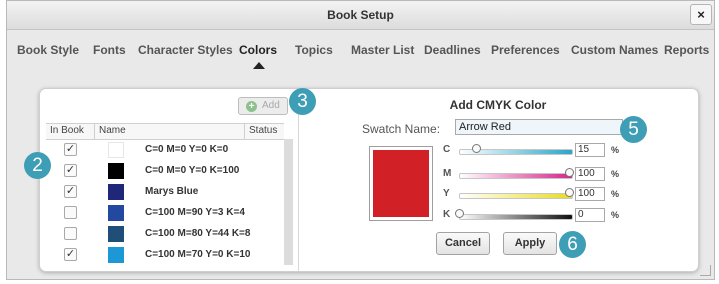  I want to click on color-row: ✓ Marys Blue, so click(165, 192).